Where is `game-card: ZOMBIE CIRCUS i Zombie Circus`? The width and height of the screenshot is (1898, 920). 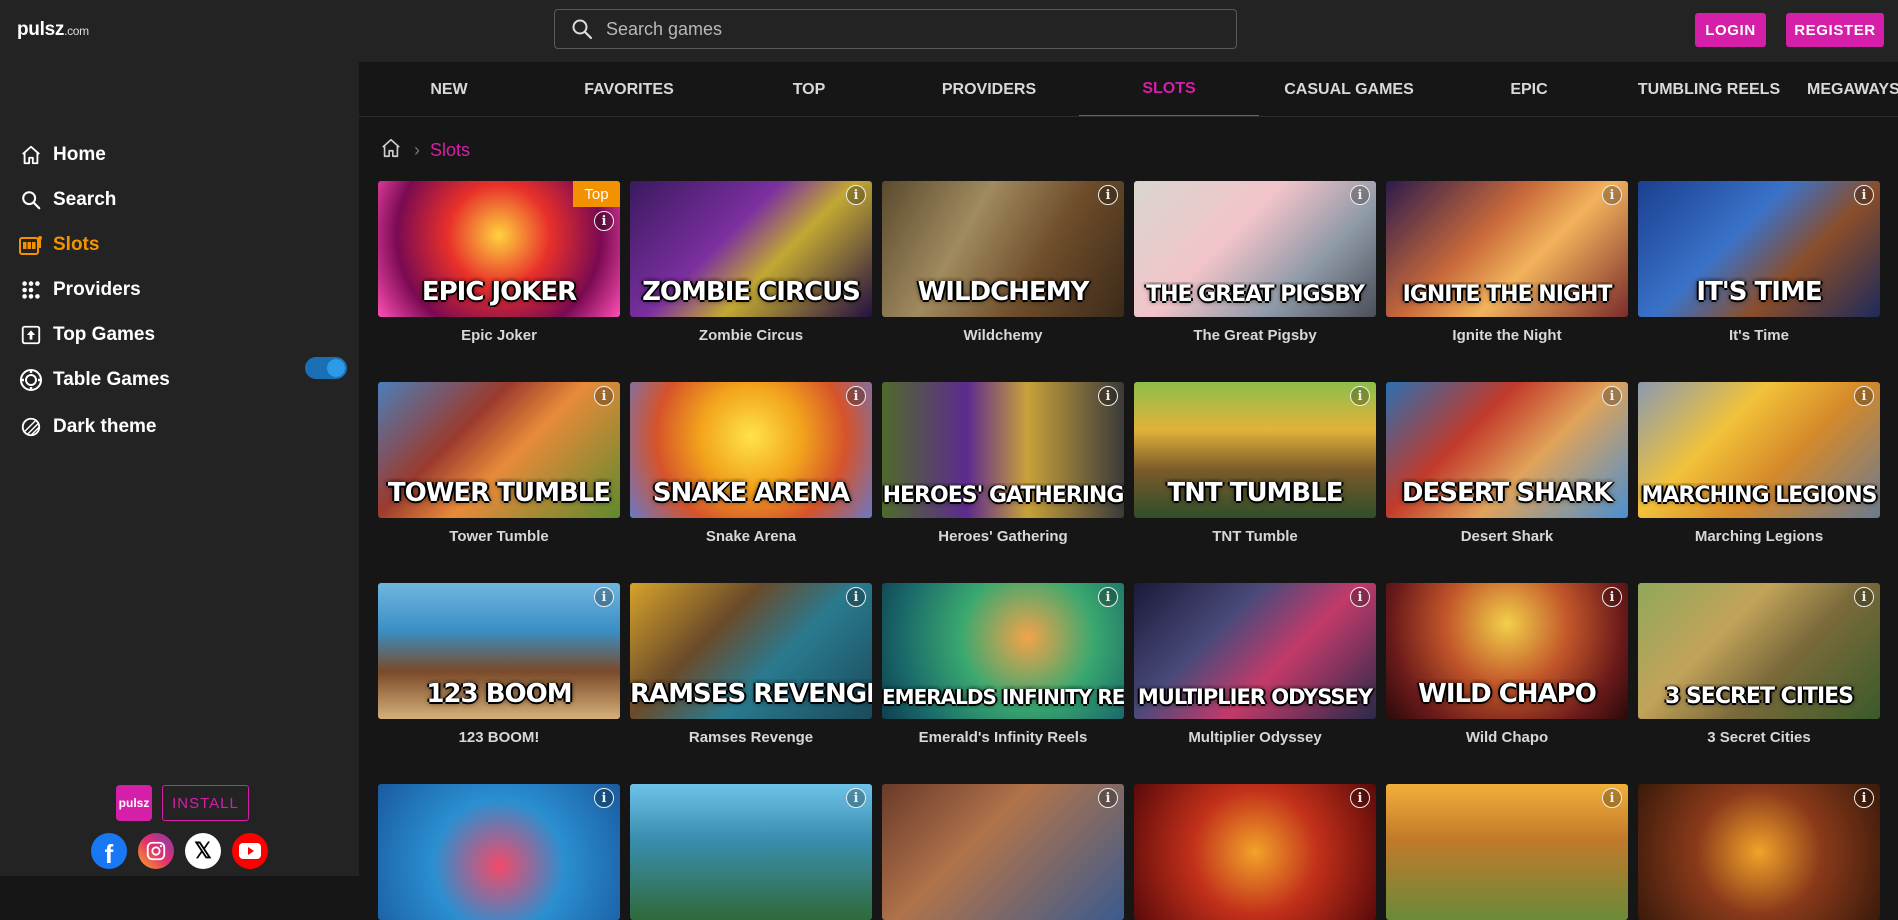
game-card: ZOMBIE CIRCUS i Zombie Circus is located at coordinates (751, 262).